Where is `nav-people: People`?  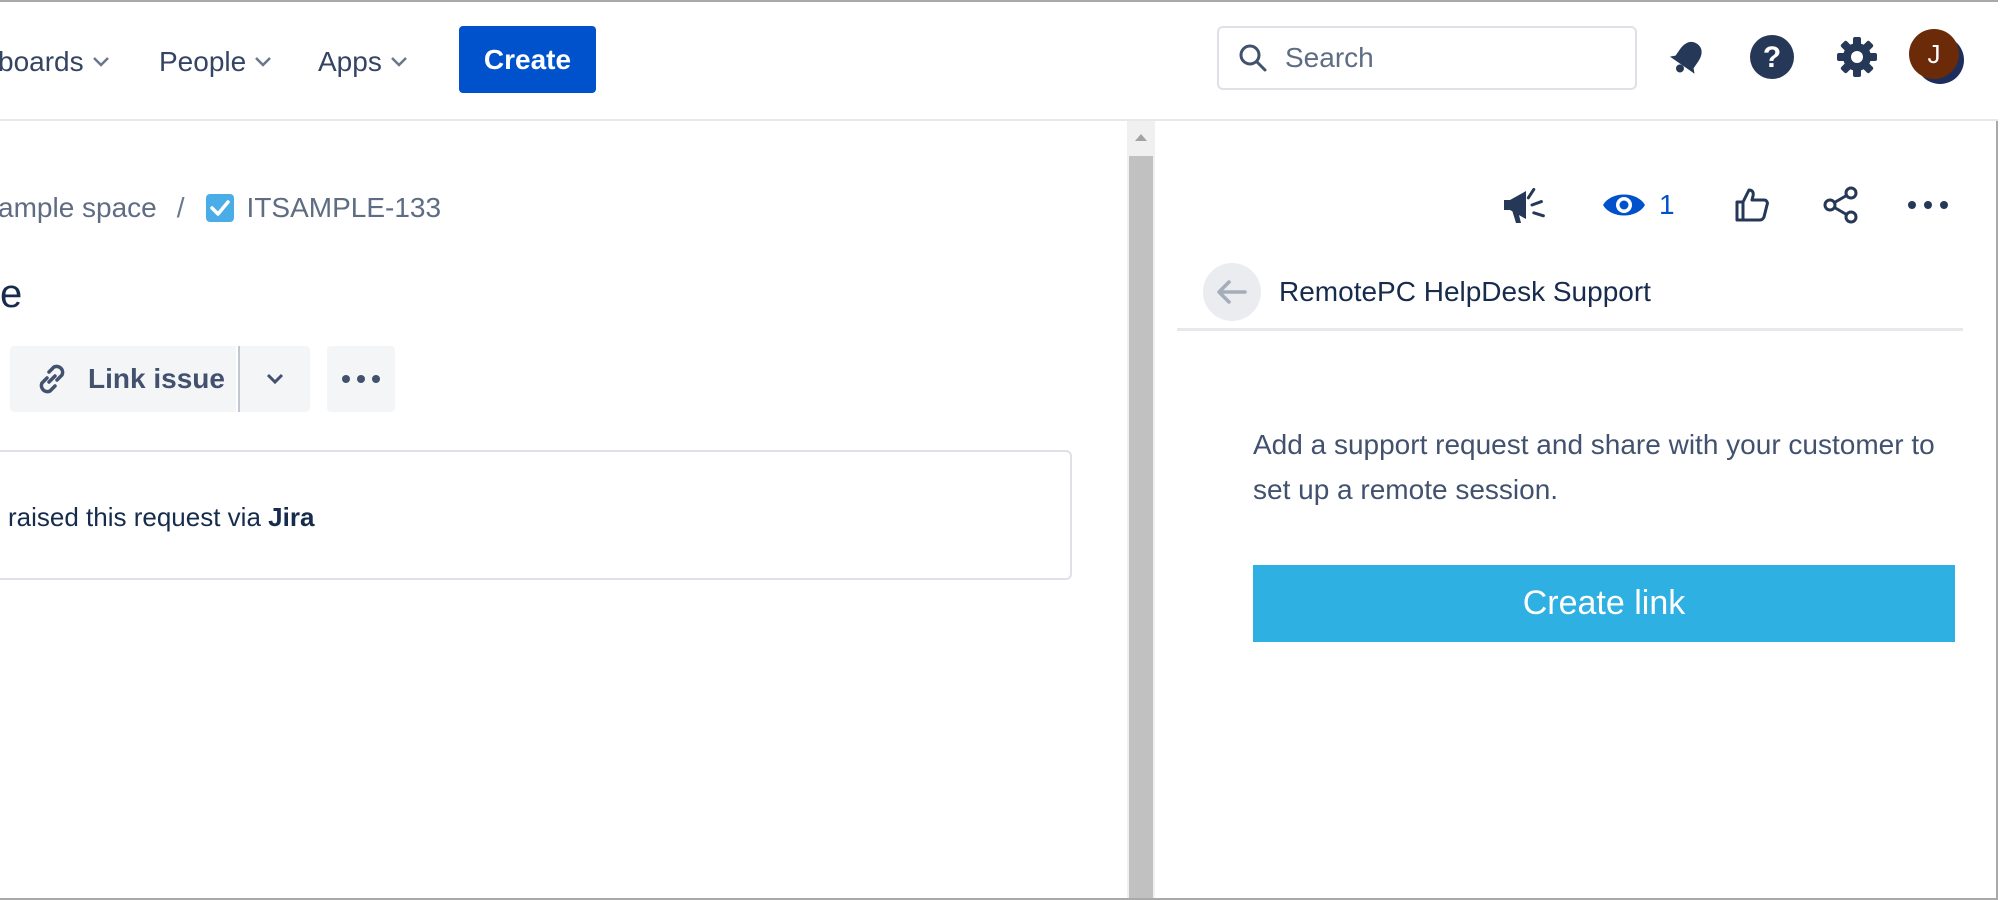
nav-people: People is located at coordinates (215, 62).